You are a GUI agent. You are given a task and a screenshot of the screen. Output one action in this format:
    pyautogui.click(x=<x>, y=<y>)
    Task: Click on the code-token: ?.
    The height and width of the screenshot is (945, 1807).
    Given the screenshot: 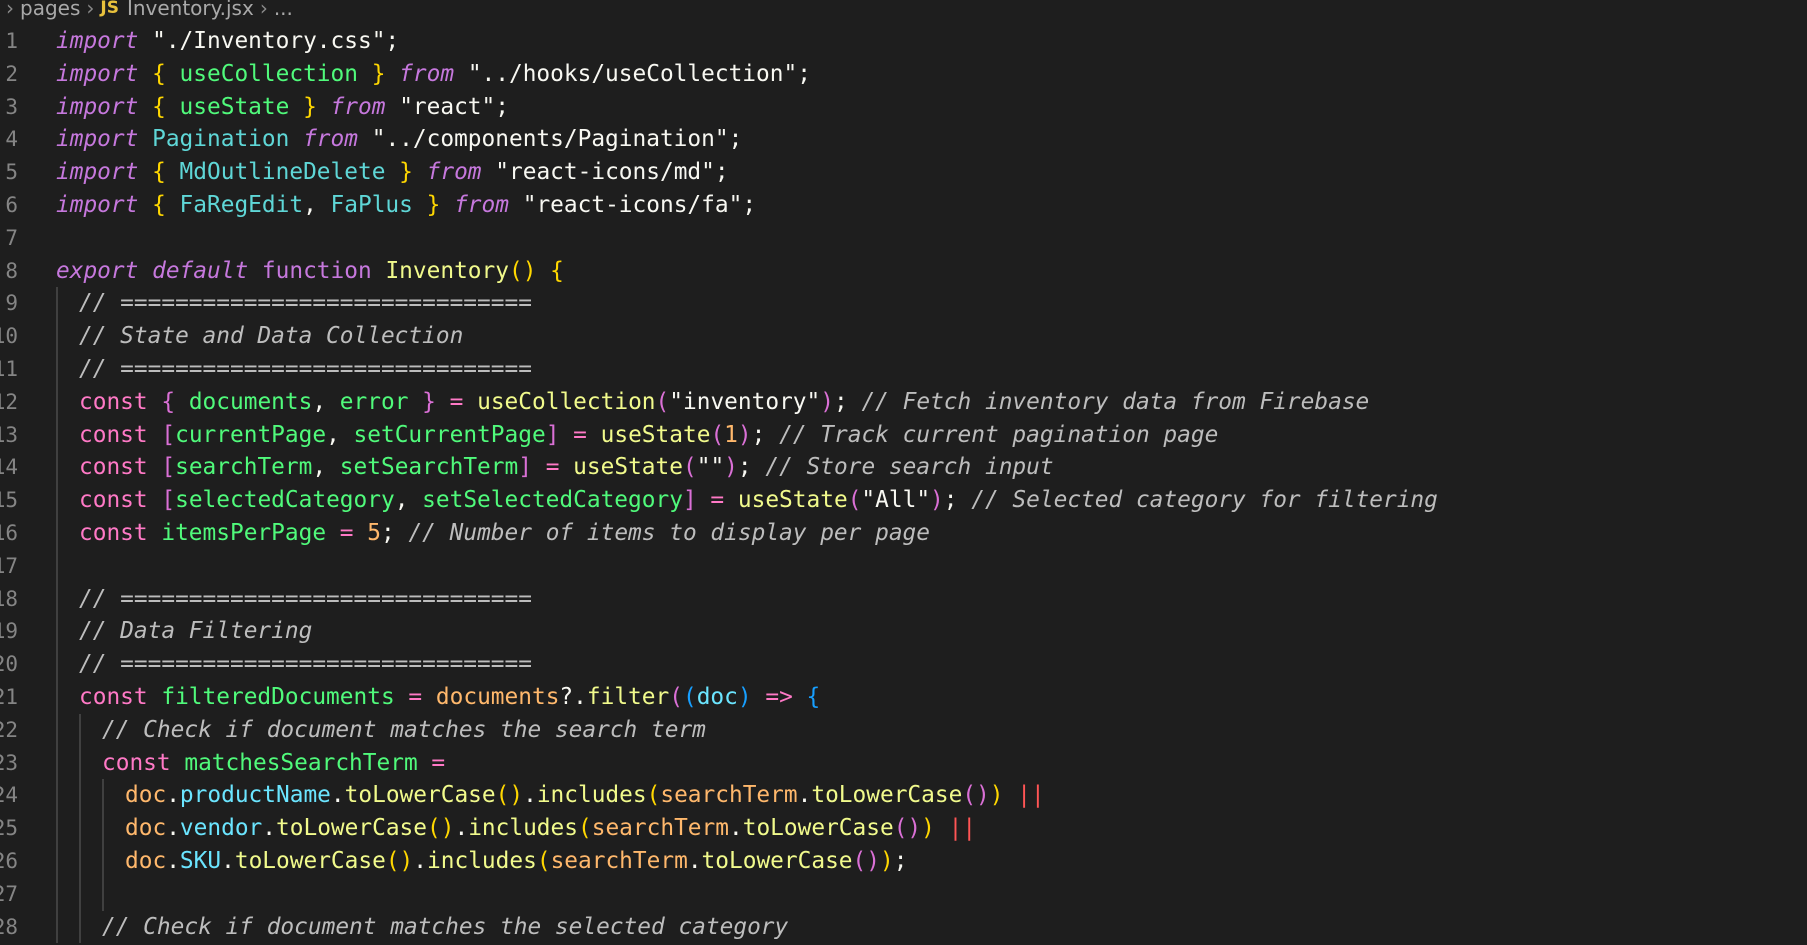 What is the action you would take?
    pyautogui.click(x=573, y=696)
    